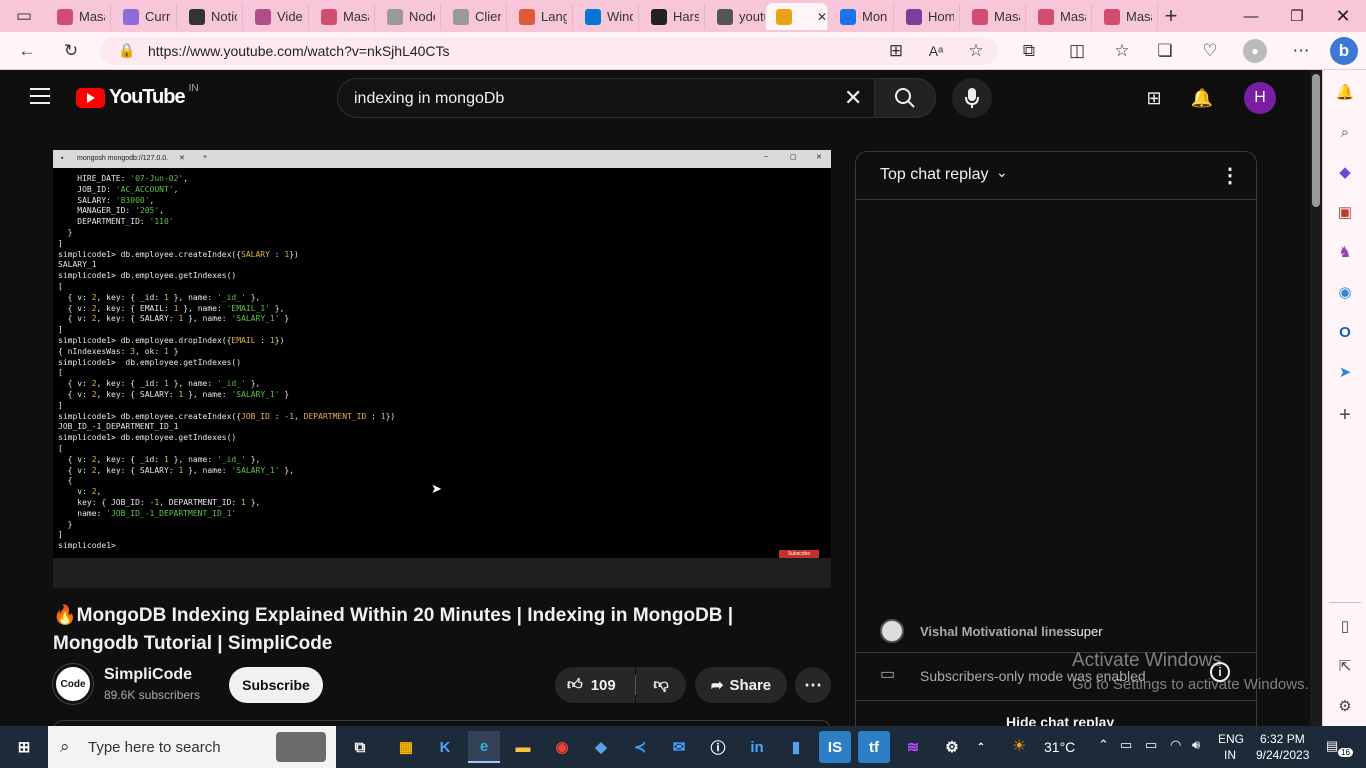  I want to click on browser-tab: Curri, so click(145, 16).